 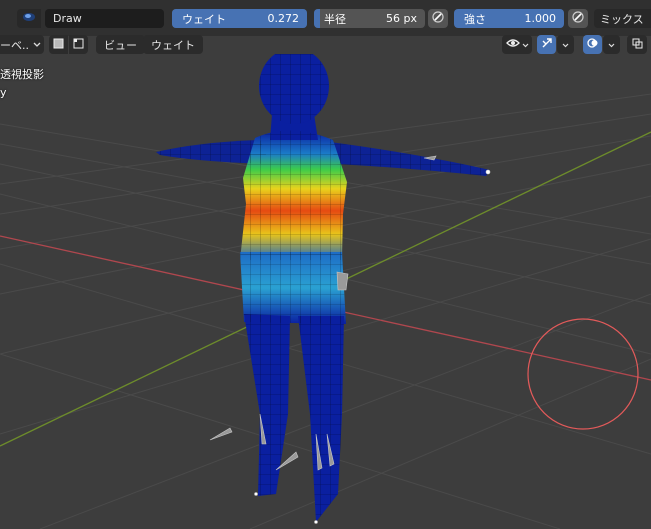 I want to click on brush-preview-button, so click(x=29, y=18).